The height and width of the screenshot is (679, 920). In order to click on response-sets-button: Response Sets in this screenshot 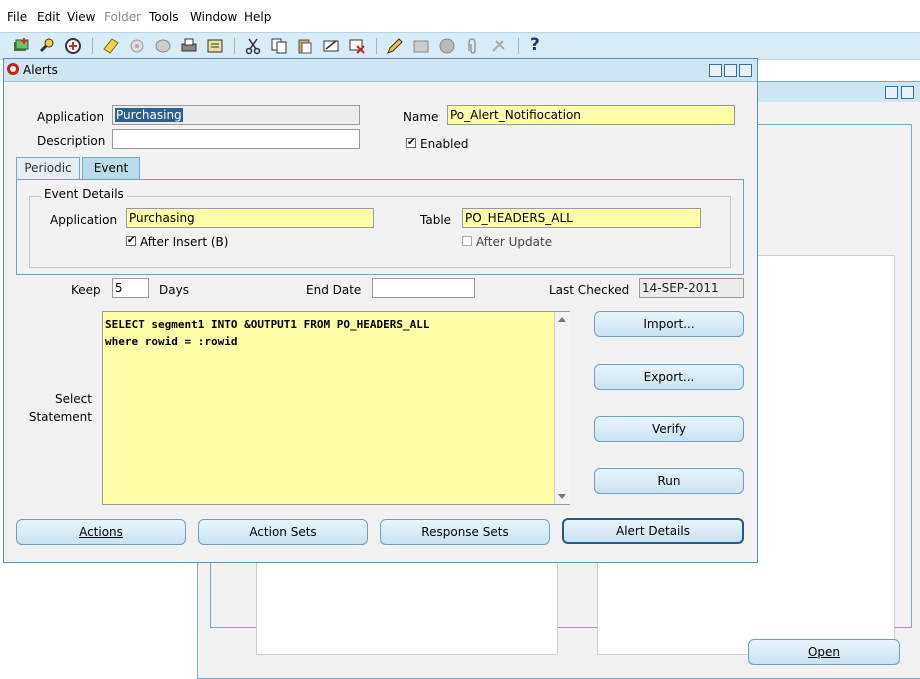, I will do `click(465, 532)`.